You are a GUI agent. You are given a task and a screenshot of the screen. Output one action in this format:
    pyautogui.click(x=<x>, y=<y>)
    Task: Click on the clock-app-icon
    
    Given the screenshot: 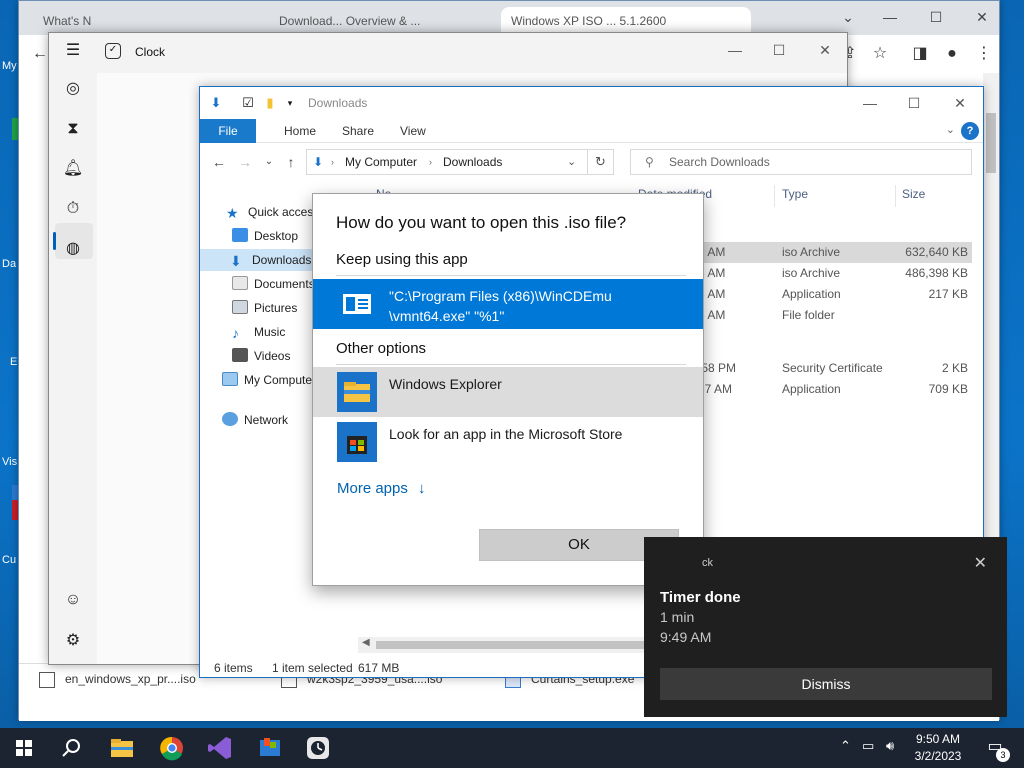 What is the action you would take?
    pyautogui.click(x=318, y=748)
    